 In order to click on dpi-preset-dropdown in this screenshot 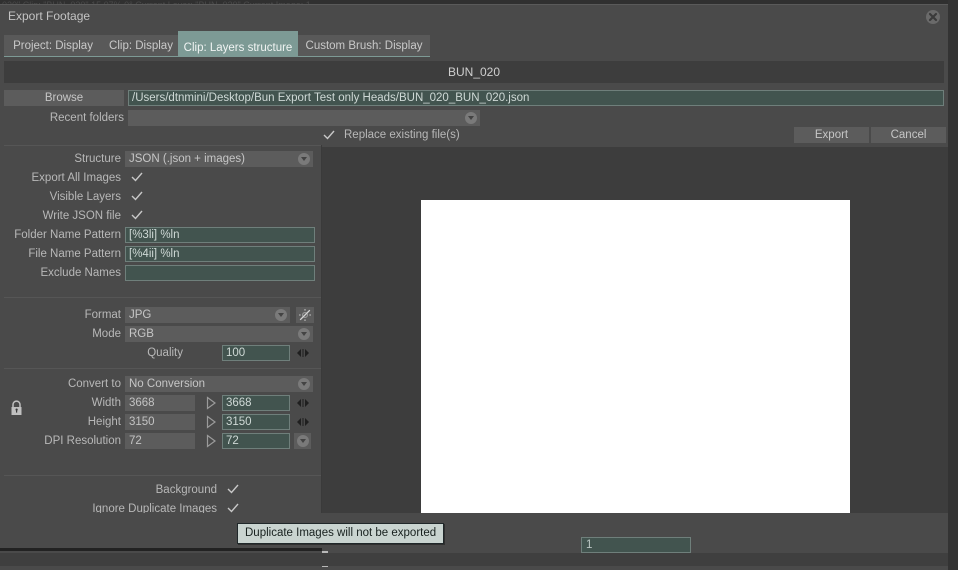, I will do `click(302, 441)`.